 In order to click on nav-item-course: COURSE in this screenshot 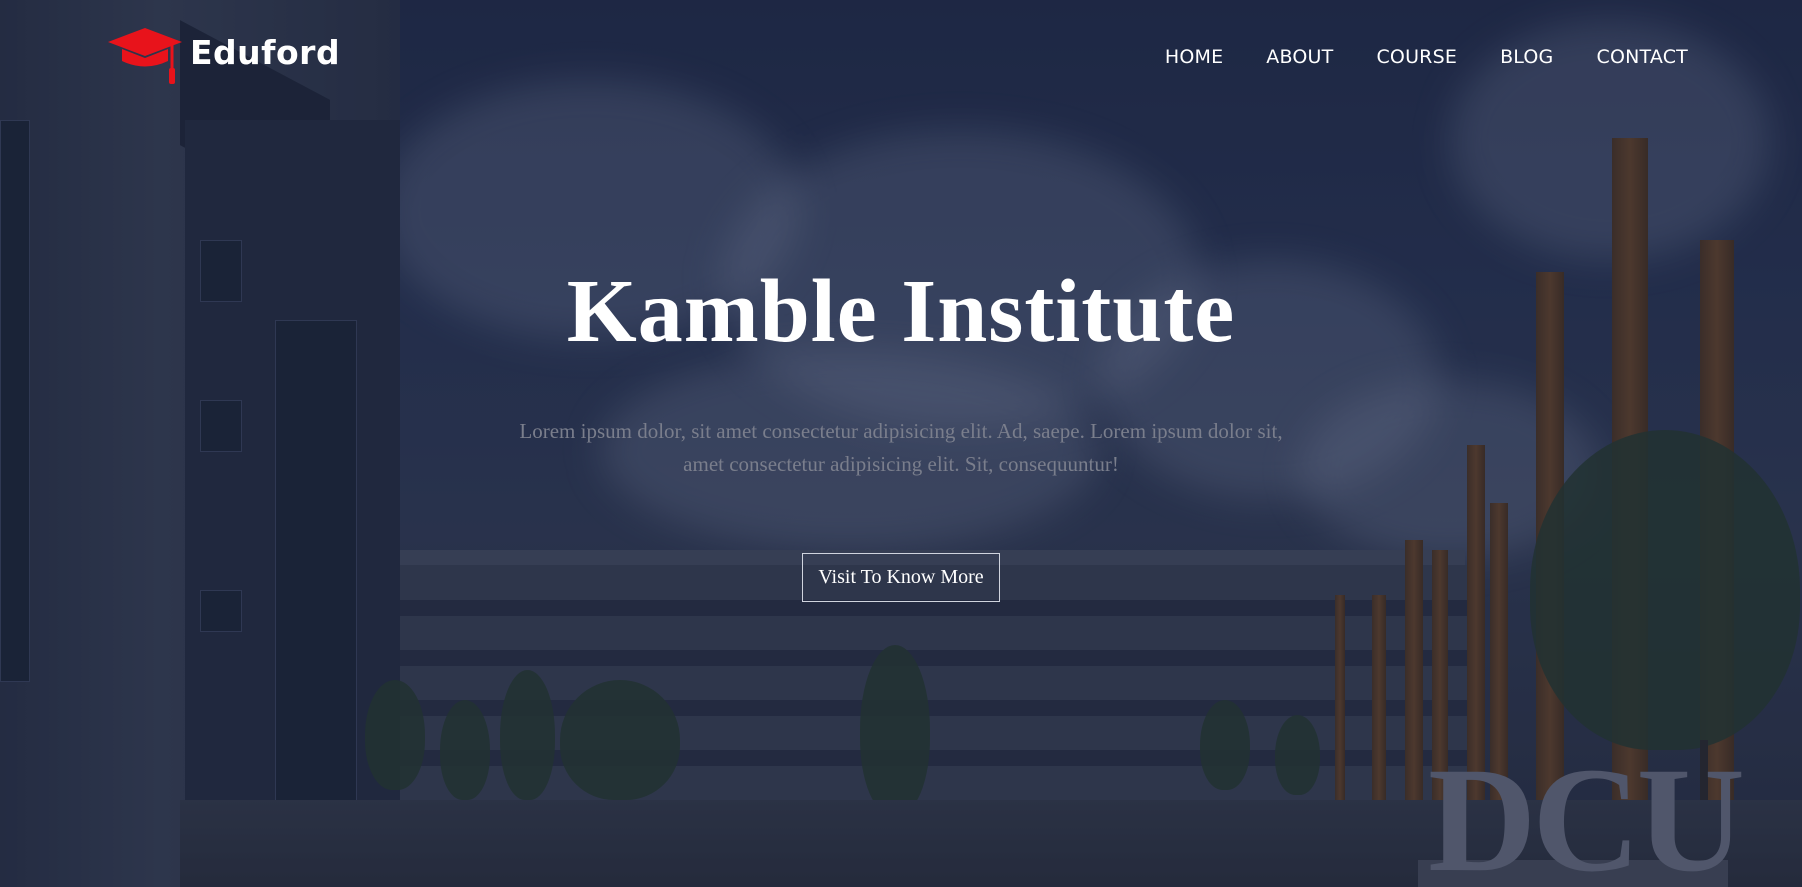, I will do `click(1416, 57)`.